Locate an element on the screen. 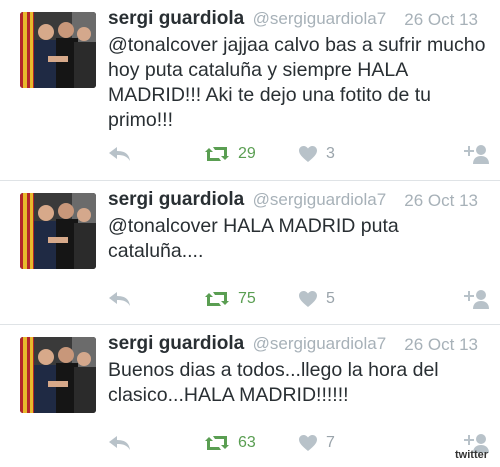  watermark-label: twitter is located at coordinates (471, 455).